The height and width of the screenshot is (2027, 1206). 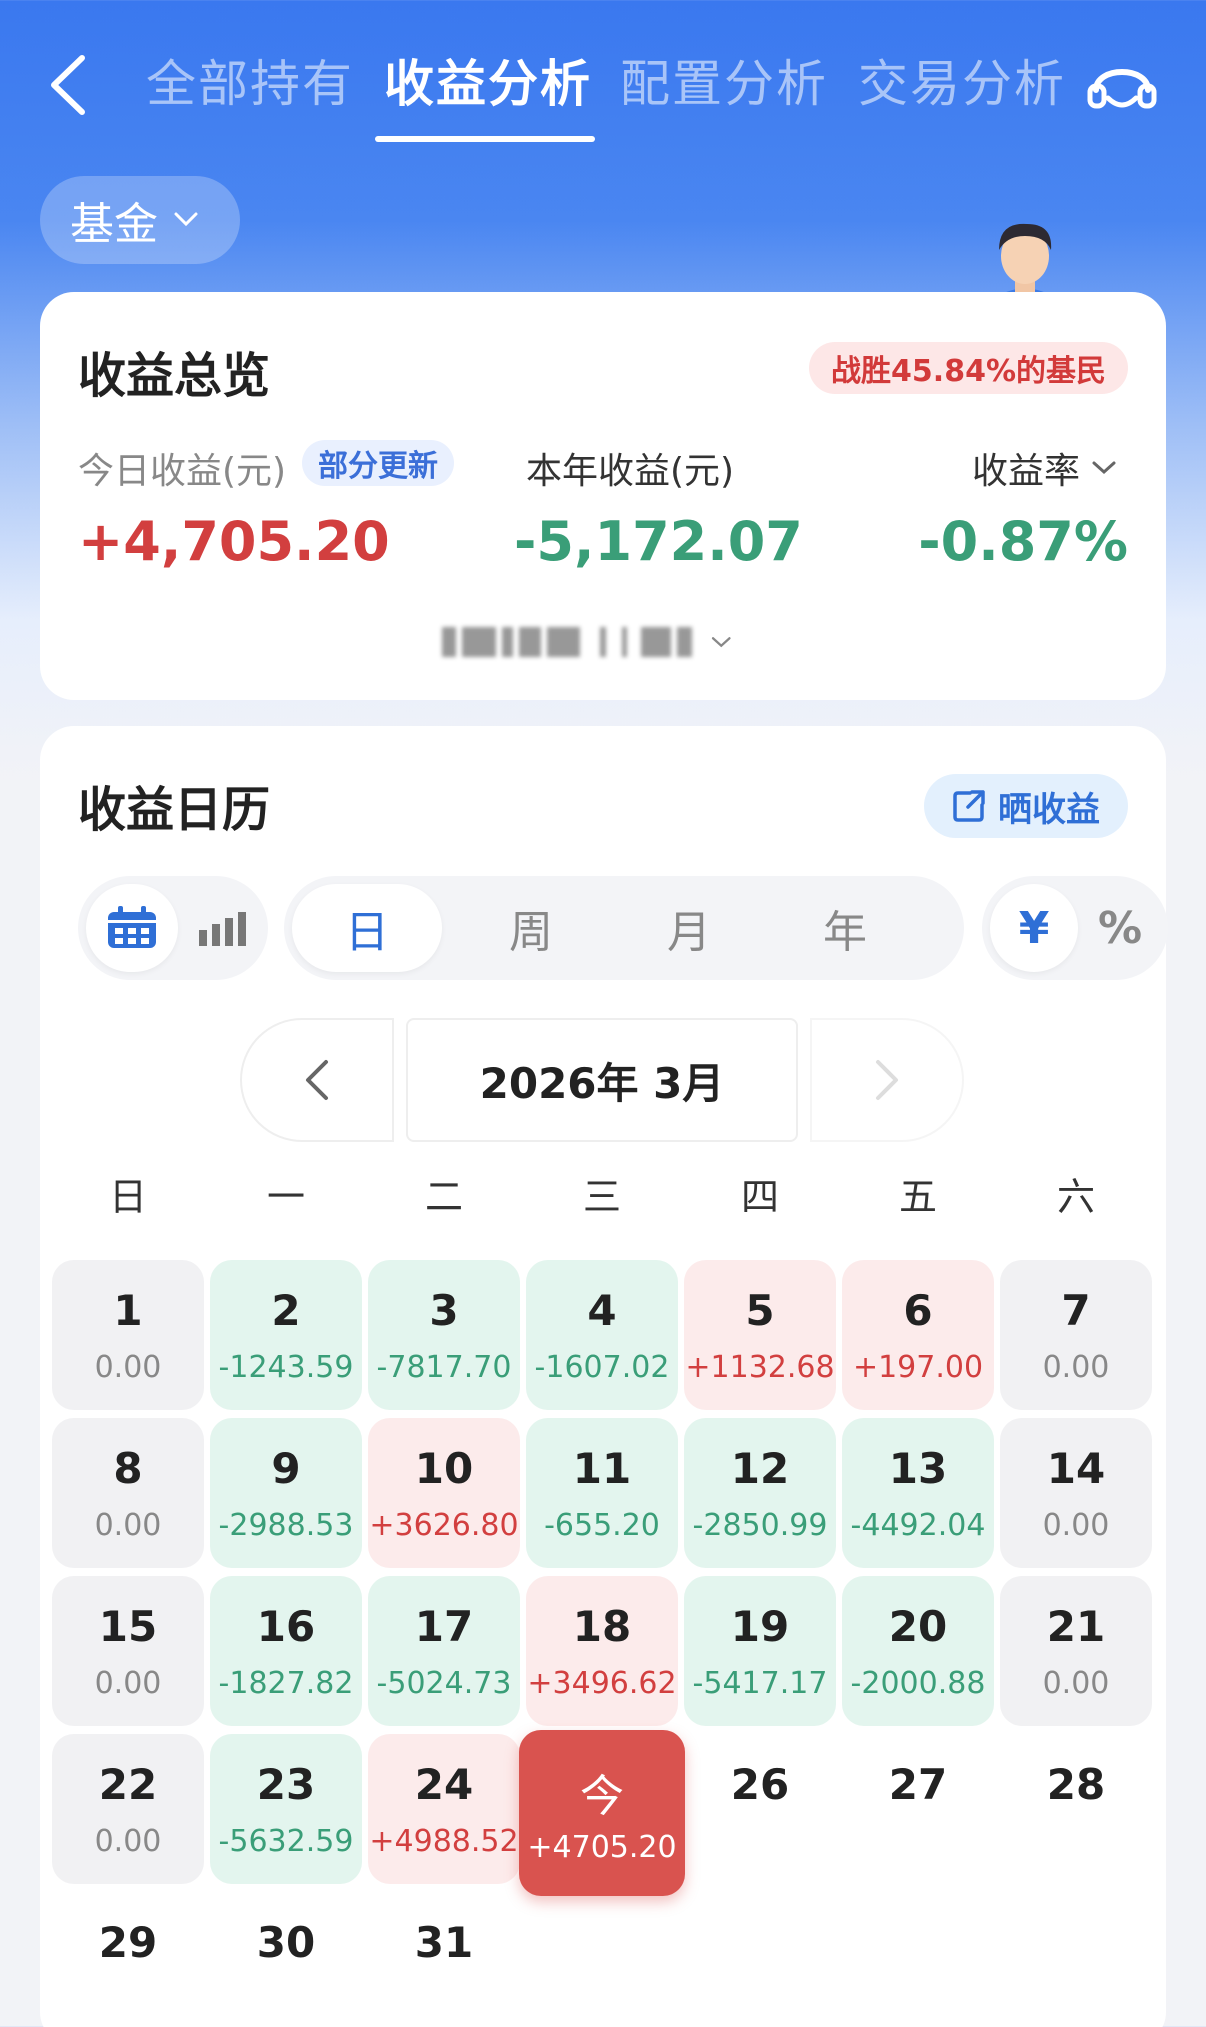 What do you see at coordinates (286, 1809) in the screenshot?
I see `calendar-day: 23 -5632.59` at bounding box center [286, 1809].